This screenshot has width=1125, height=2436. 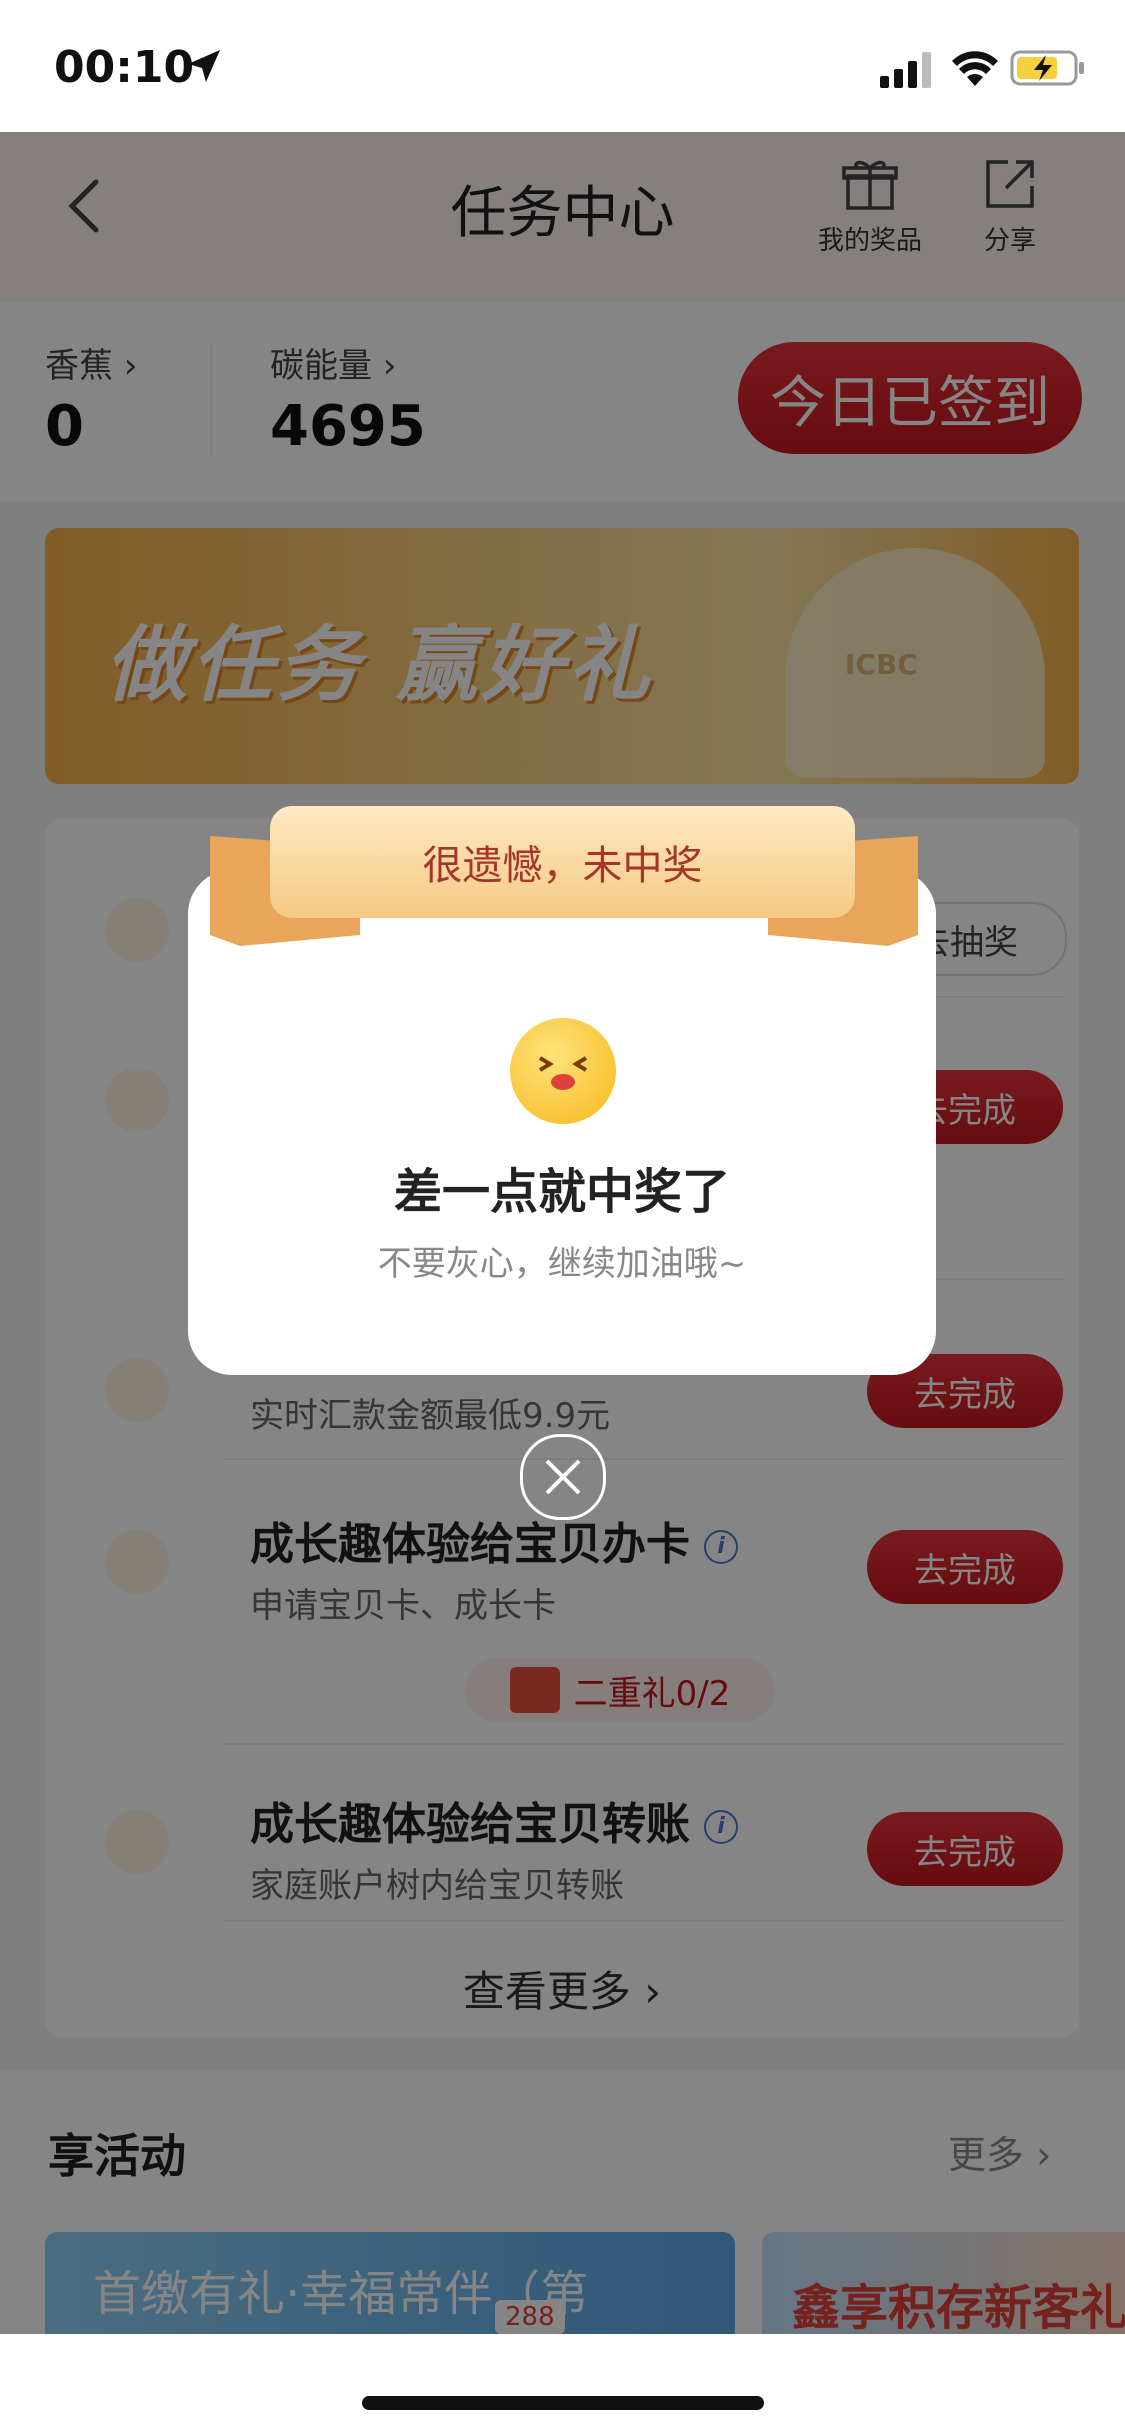 What do you see at coordinates (905, 70) in the screenshot?
I see `cellular-signal-icon` at bounding box center [905, 70].